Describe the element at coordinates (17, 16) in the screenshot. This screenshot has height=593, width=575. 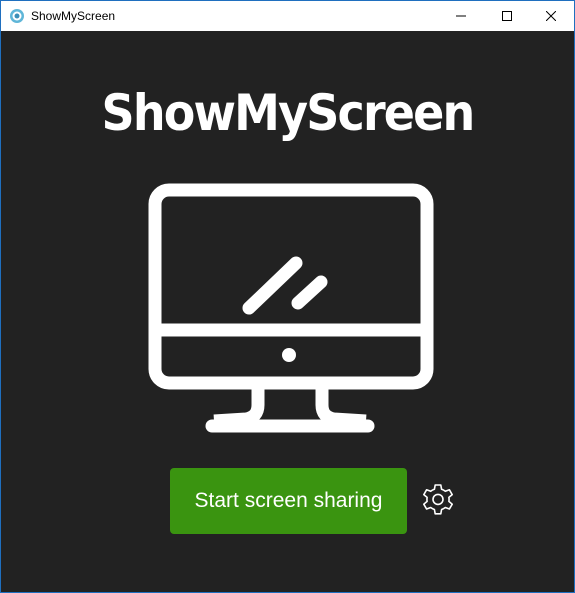
I see `app-icon` at that location.